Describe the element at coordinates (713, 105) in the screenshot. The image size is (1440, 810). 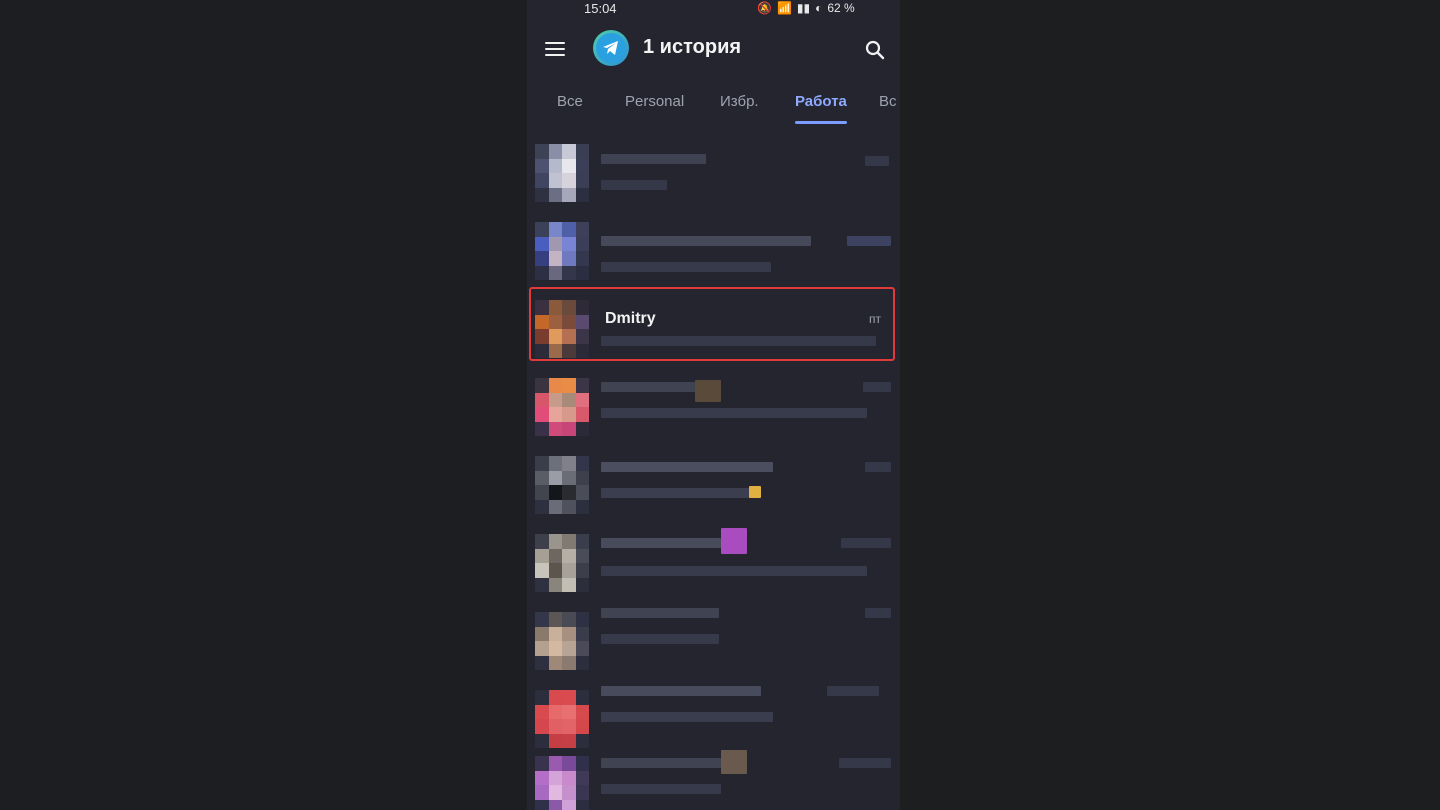
I see `folder-tabs: Все Personal Избр. Работа Вс` at that location.